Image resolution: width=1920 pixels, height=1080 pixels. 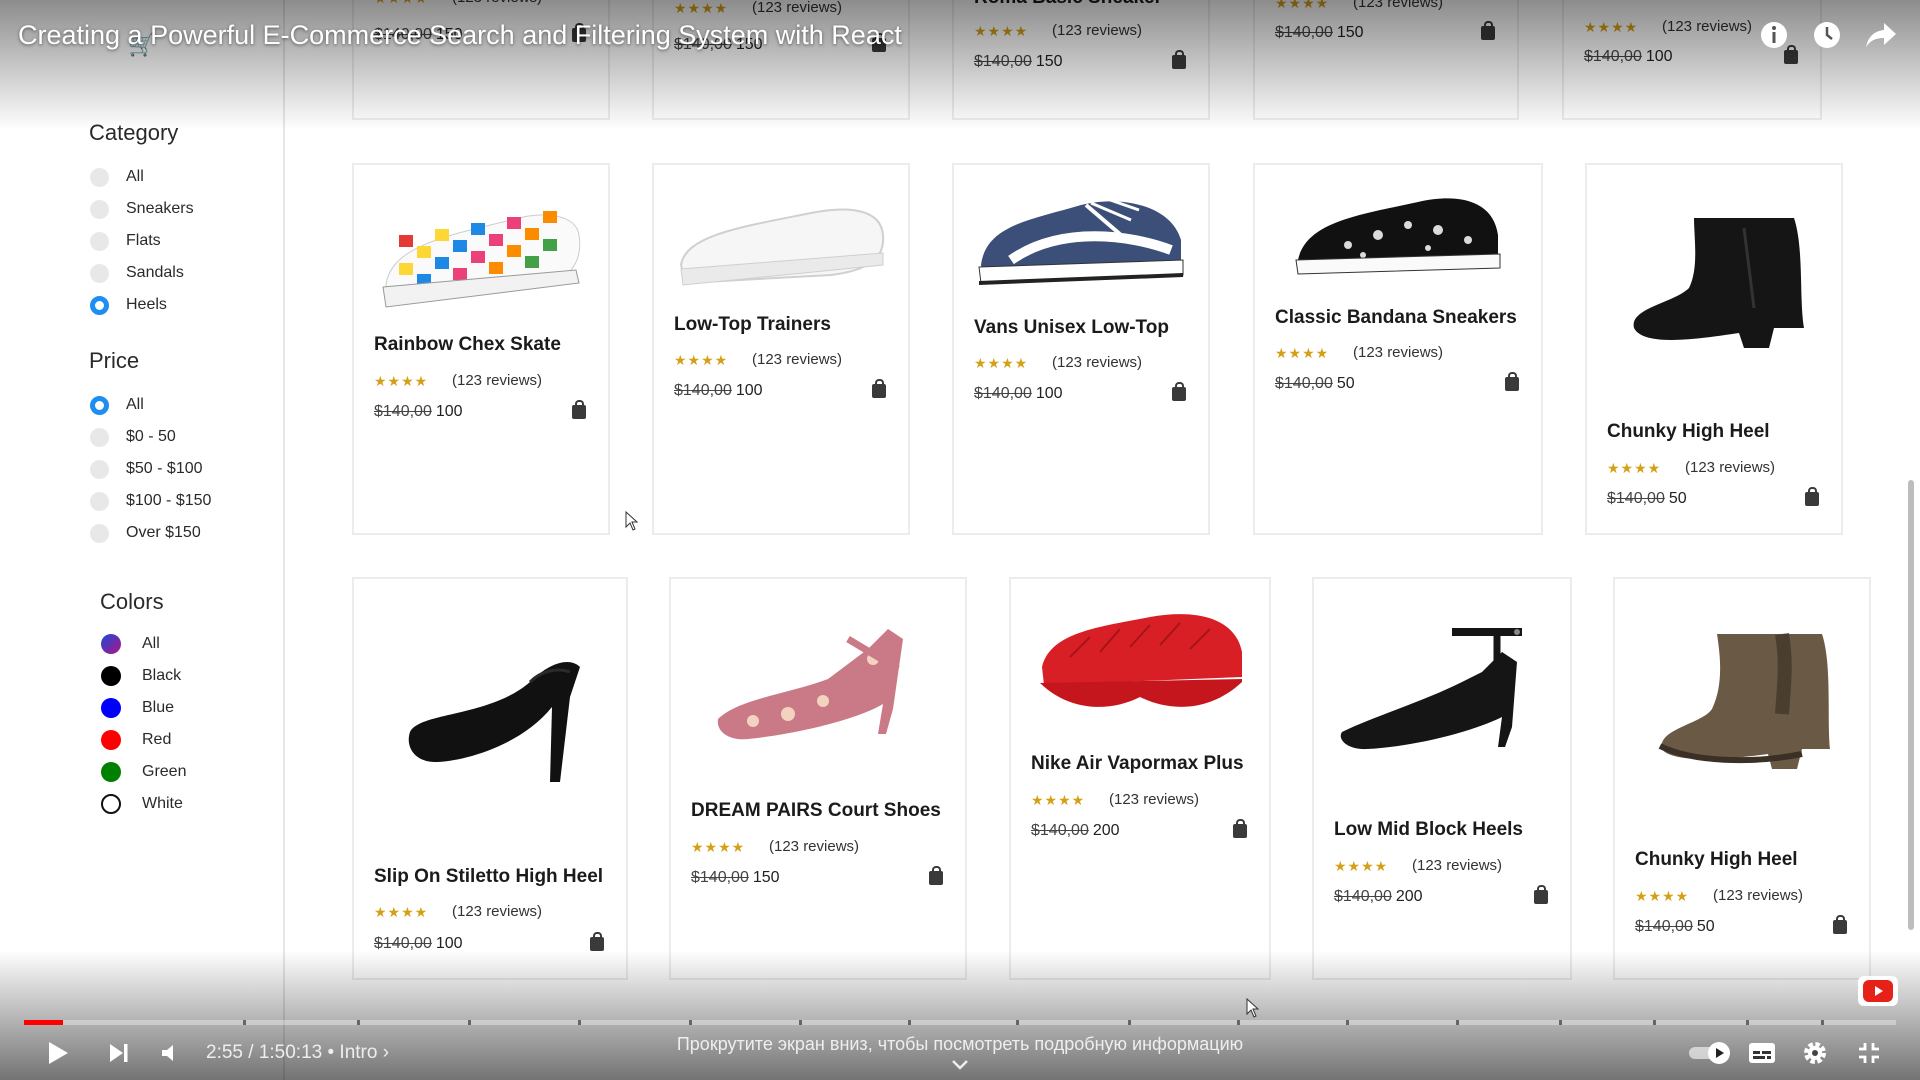 I want to click on category-option-heels: Heels, so click(x=128, y=305).